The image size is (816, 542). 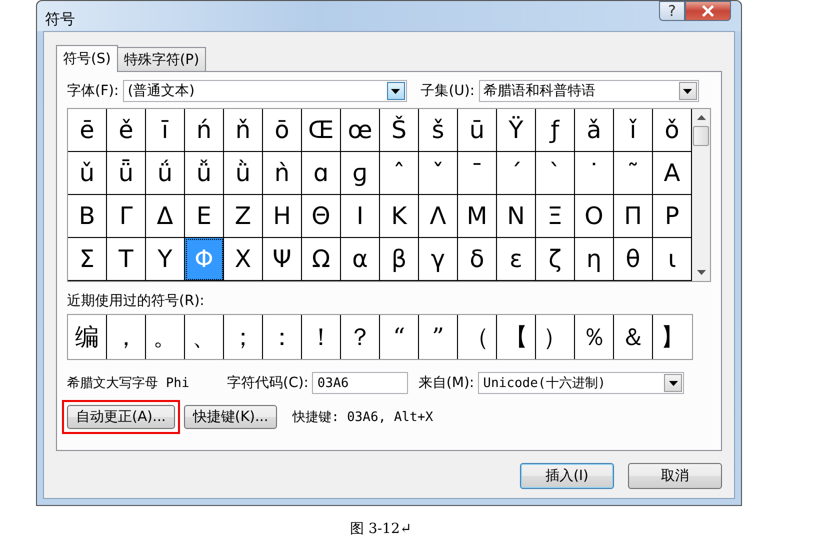 What do you see at coordinates (264, 91) in the screenshot?
I see `font-dropdown: (普通文本)` at bounding box center [264, 91].